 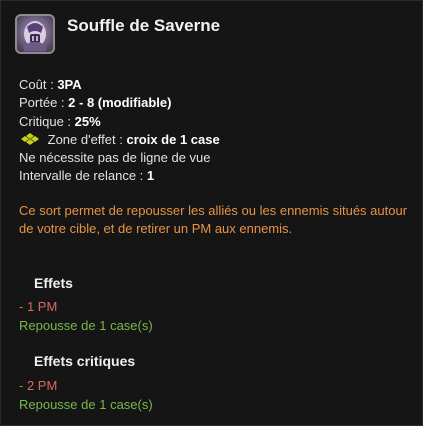 What do you see at coordinates (36, 84) in the screenshot?
I see `stat-cost-label: Coût :` at bounding box center [36, 84].